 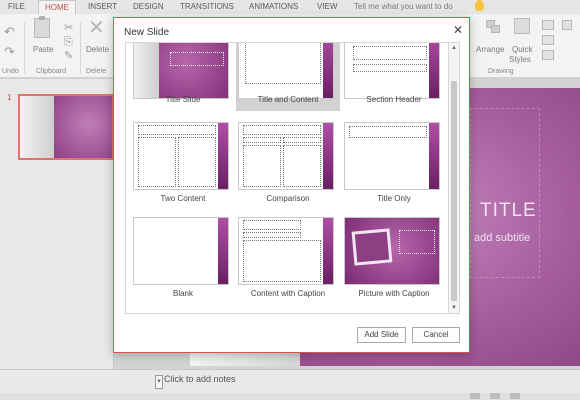 I want to click on shape-outline-icon, so click(x=548, y=40).